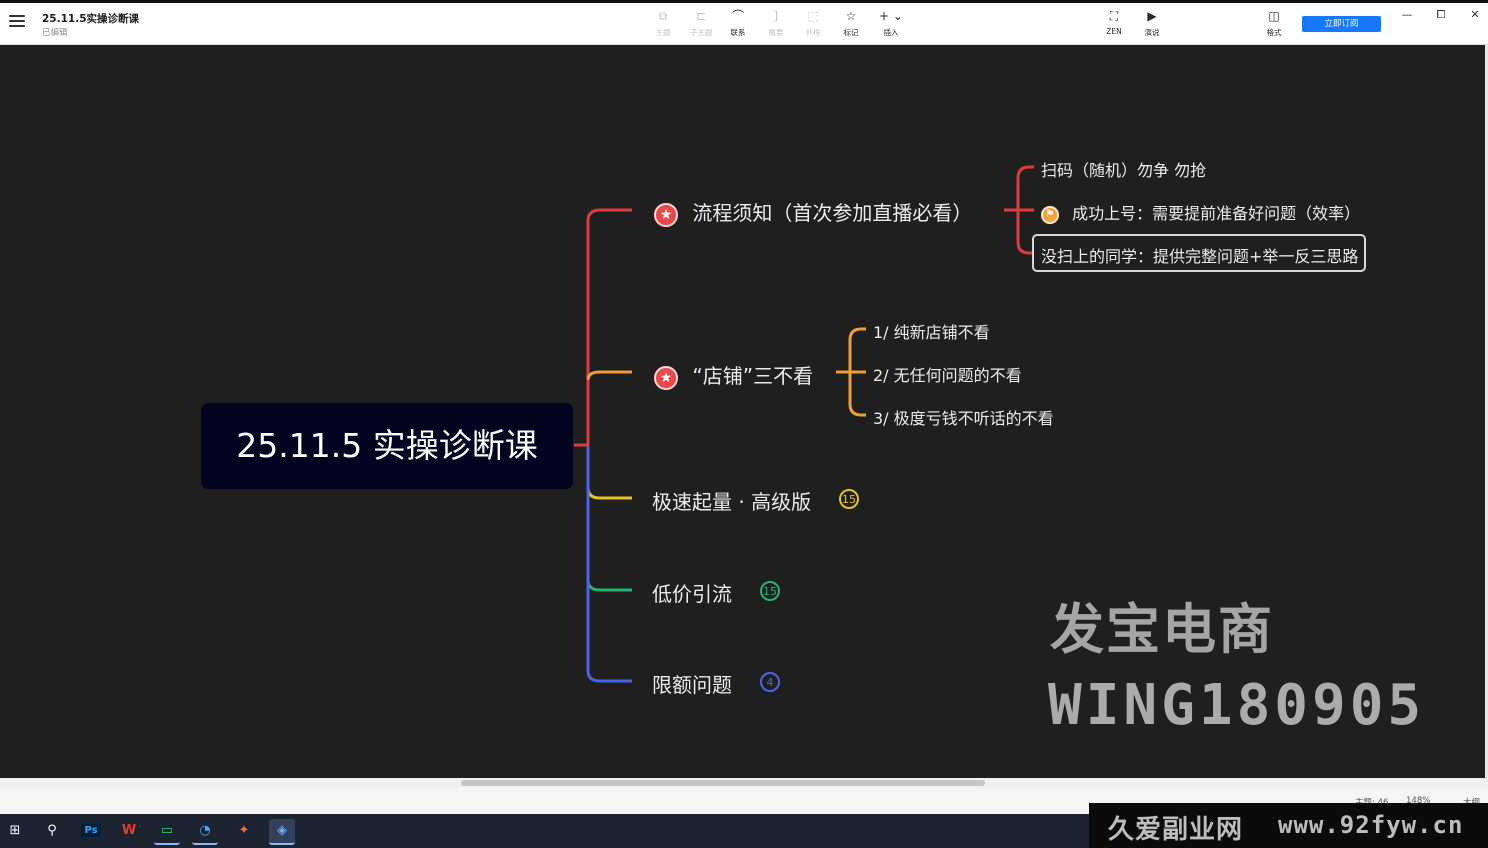  I want to click on branch-shop-three-nots: ★ “店铺”三不看, so click(733, 375).